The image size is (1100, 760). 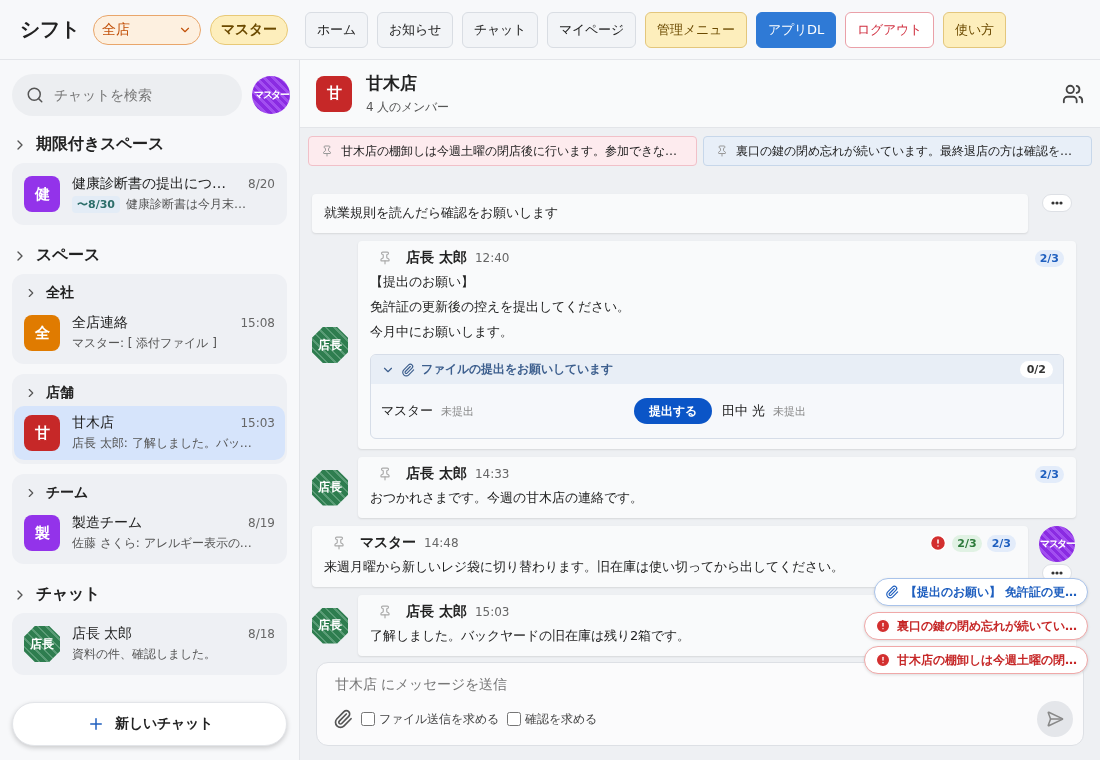 I want to click on chat-name: 全店連絡, so click(x=100, y=323).